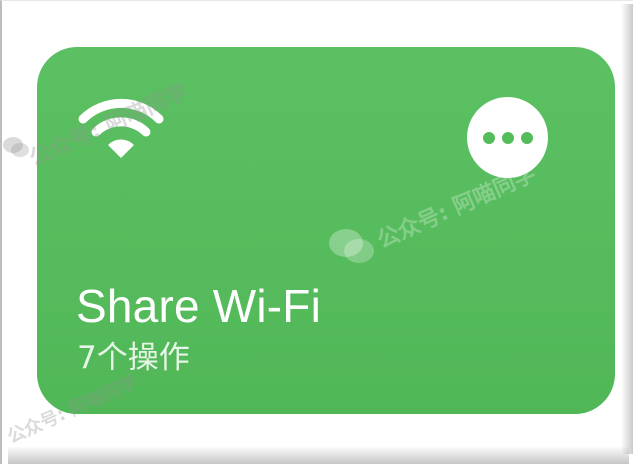 Image resolution: width=633 pixels, height=464 pixels. What do you see at coordinates (318, 455) in the screenshot?
I see `frame-shadow-bottom` at bounding box center [318, 455].